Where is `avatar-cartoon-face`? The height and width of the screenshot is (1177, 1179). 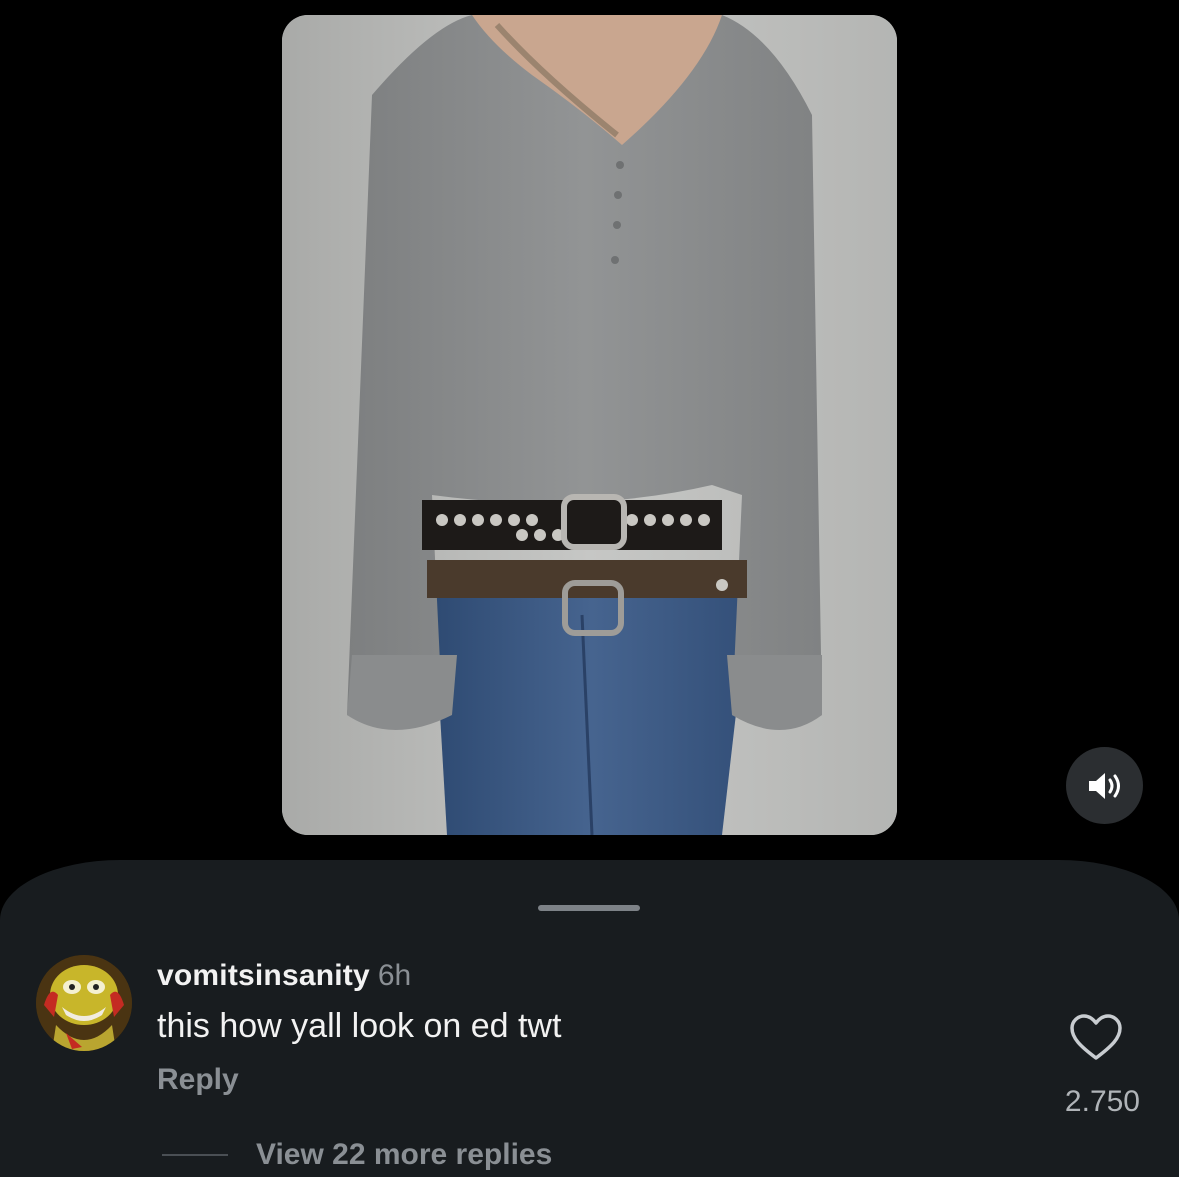
avatar-cartoon-face is located at coordinates (84, 1003).